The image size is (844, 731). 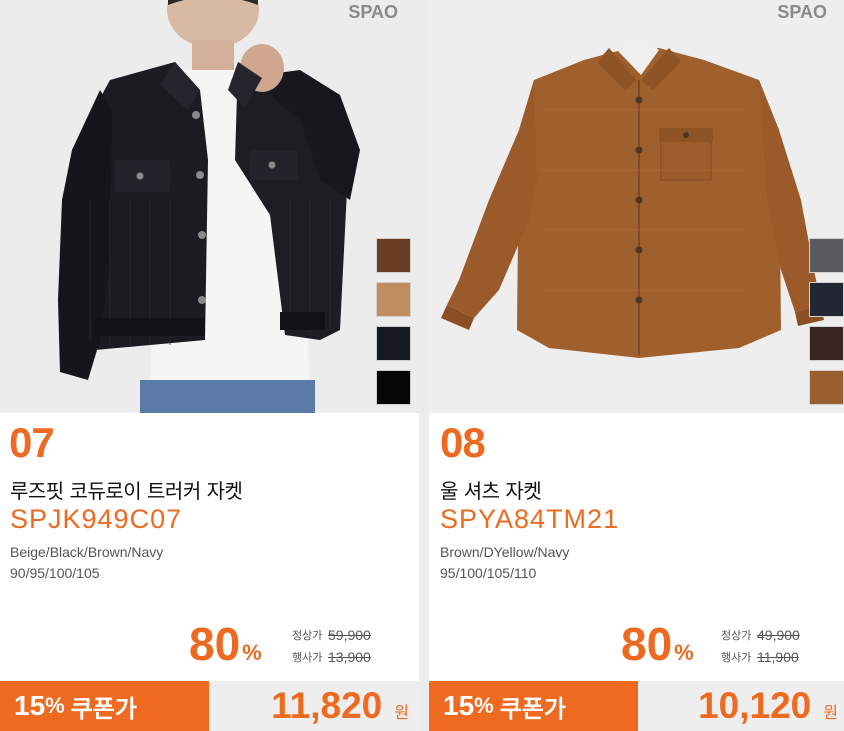 I want to click on regular-price: 49,900, so click(x=778, y=635).